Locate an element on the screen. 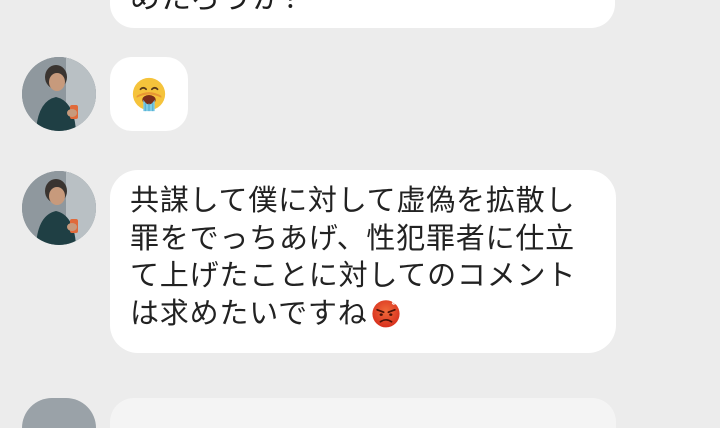  message-bubble-emoji is located at coordinates (149, 94).